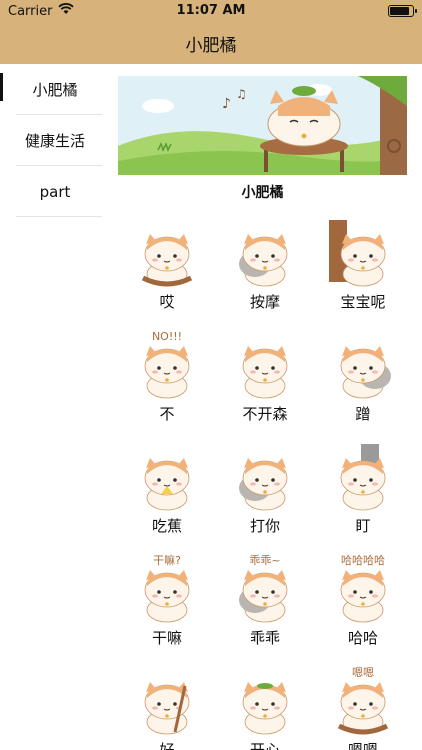 Image resolution: width=422 pixels, height=750 pixels. Describe the element at coordinates (166, 526) in the screenshot. I see `sticker-label: 吃蕉` at that location.